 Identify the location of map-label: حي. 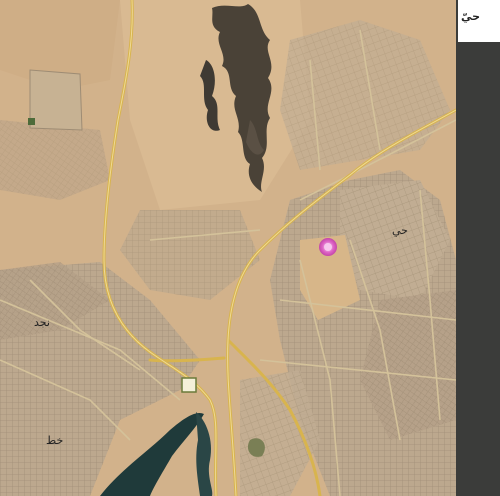
(400, 230).